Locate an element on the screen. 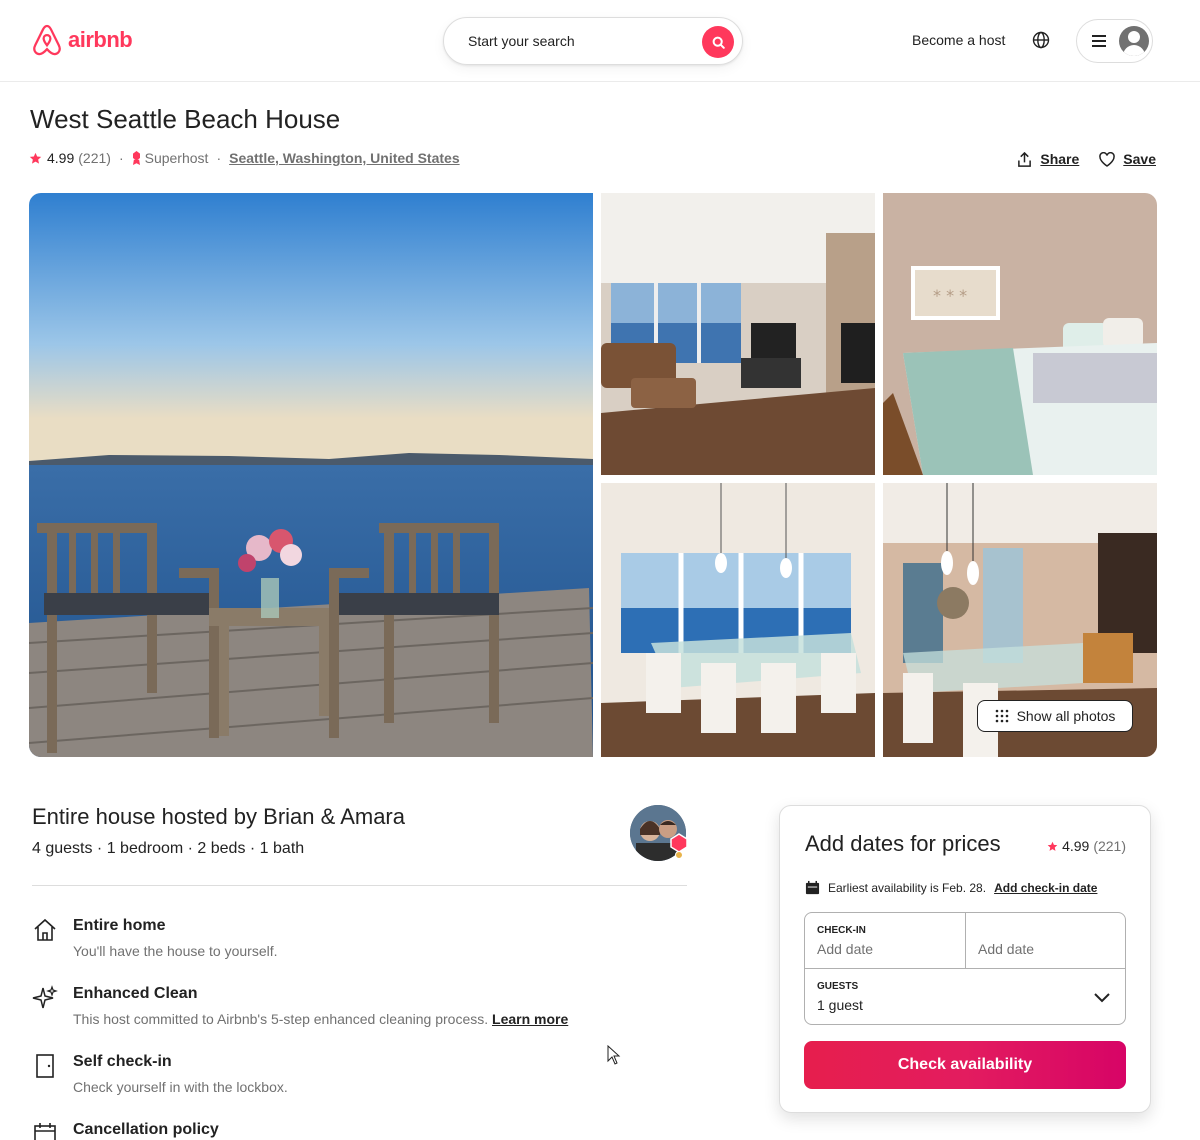 The image size is (1200, 1140). user-menu-button is located at coordinates (1114, 41).